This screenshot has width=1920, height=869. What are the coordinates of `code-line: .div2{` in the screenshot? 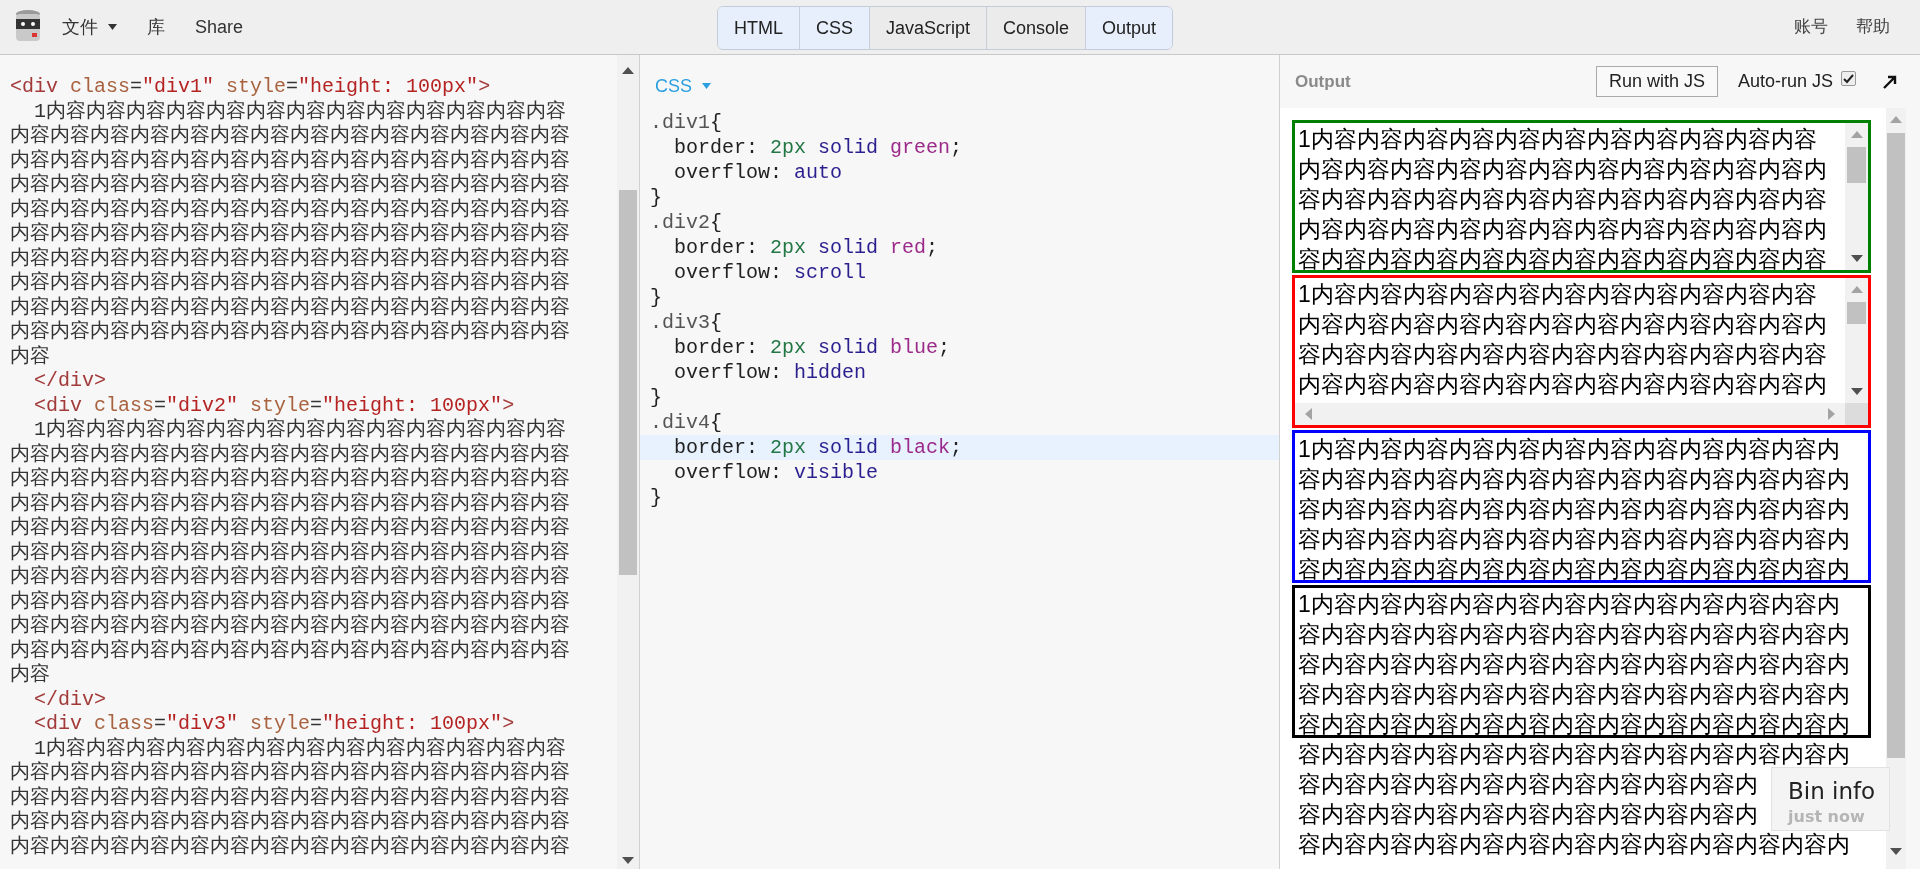 It's located at (686, 222).